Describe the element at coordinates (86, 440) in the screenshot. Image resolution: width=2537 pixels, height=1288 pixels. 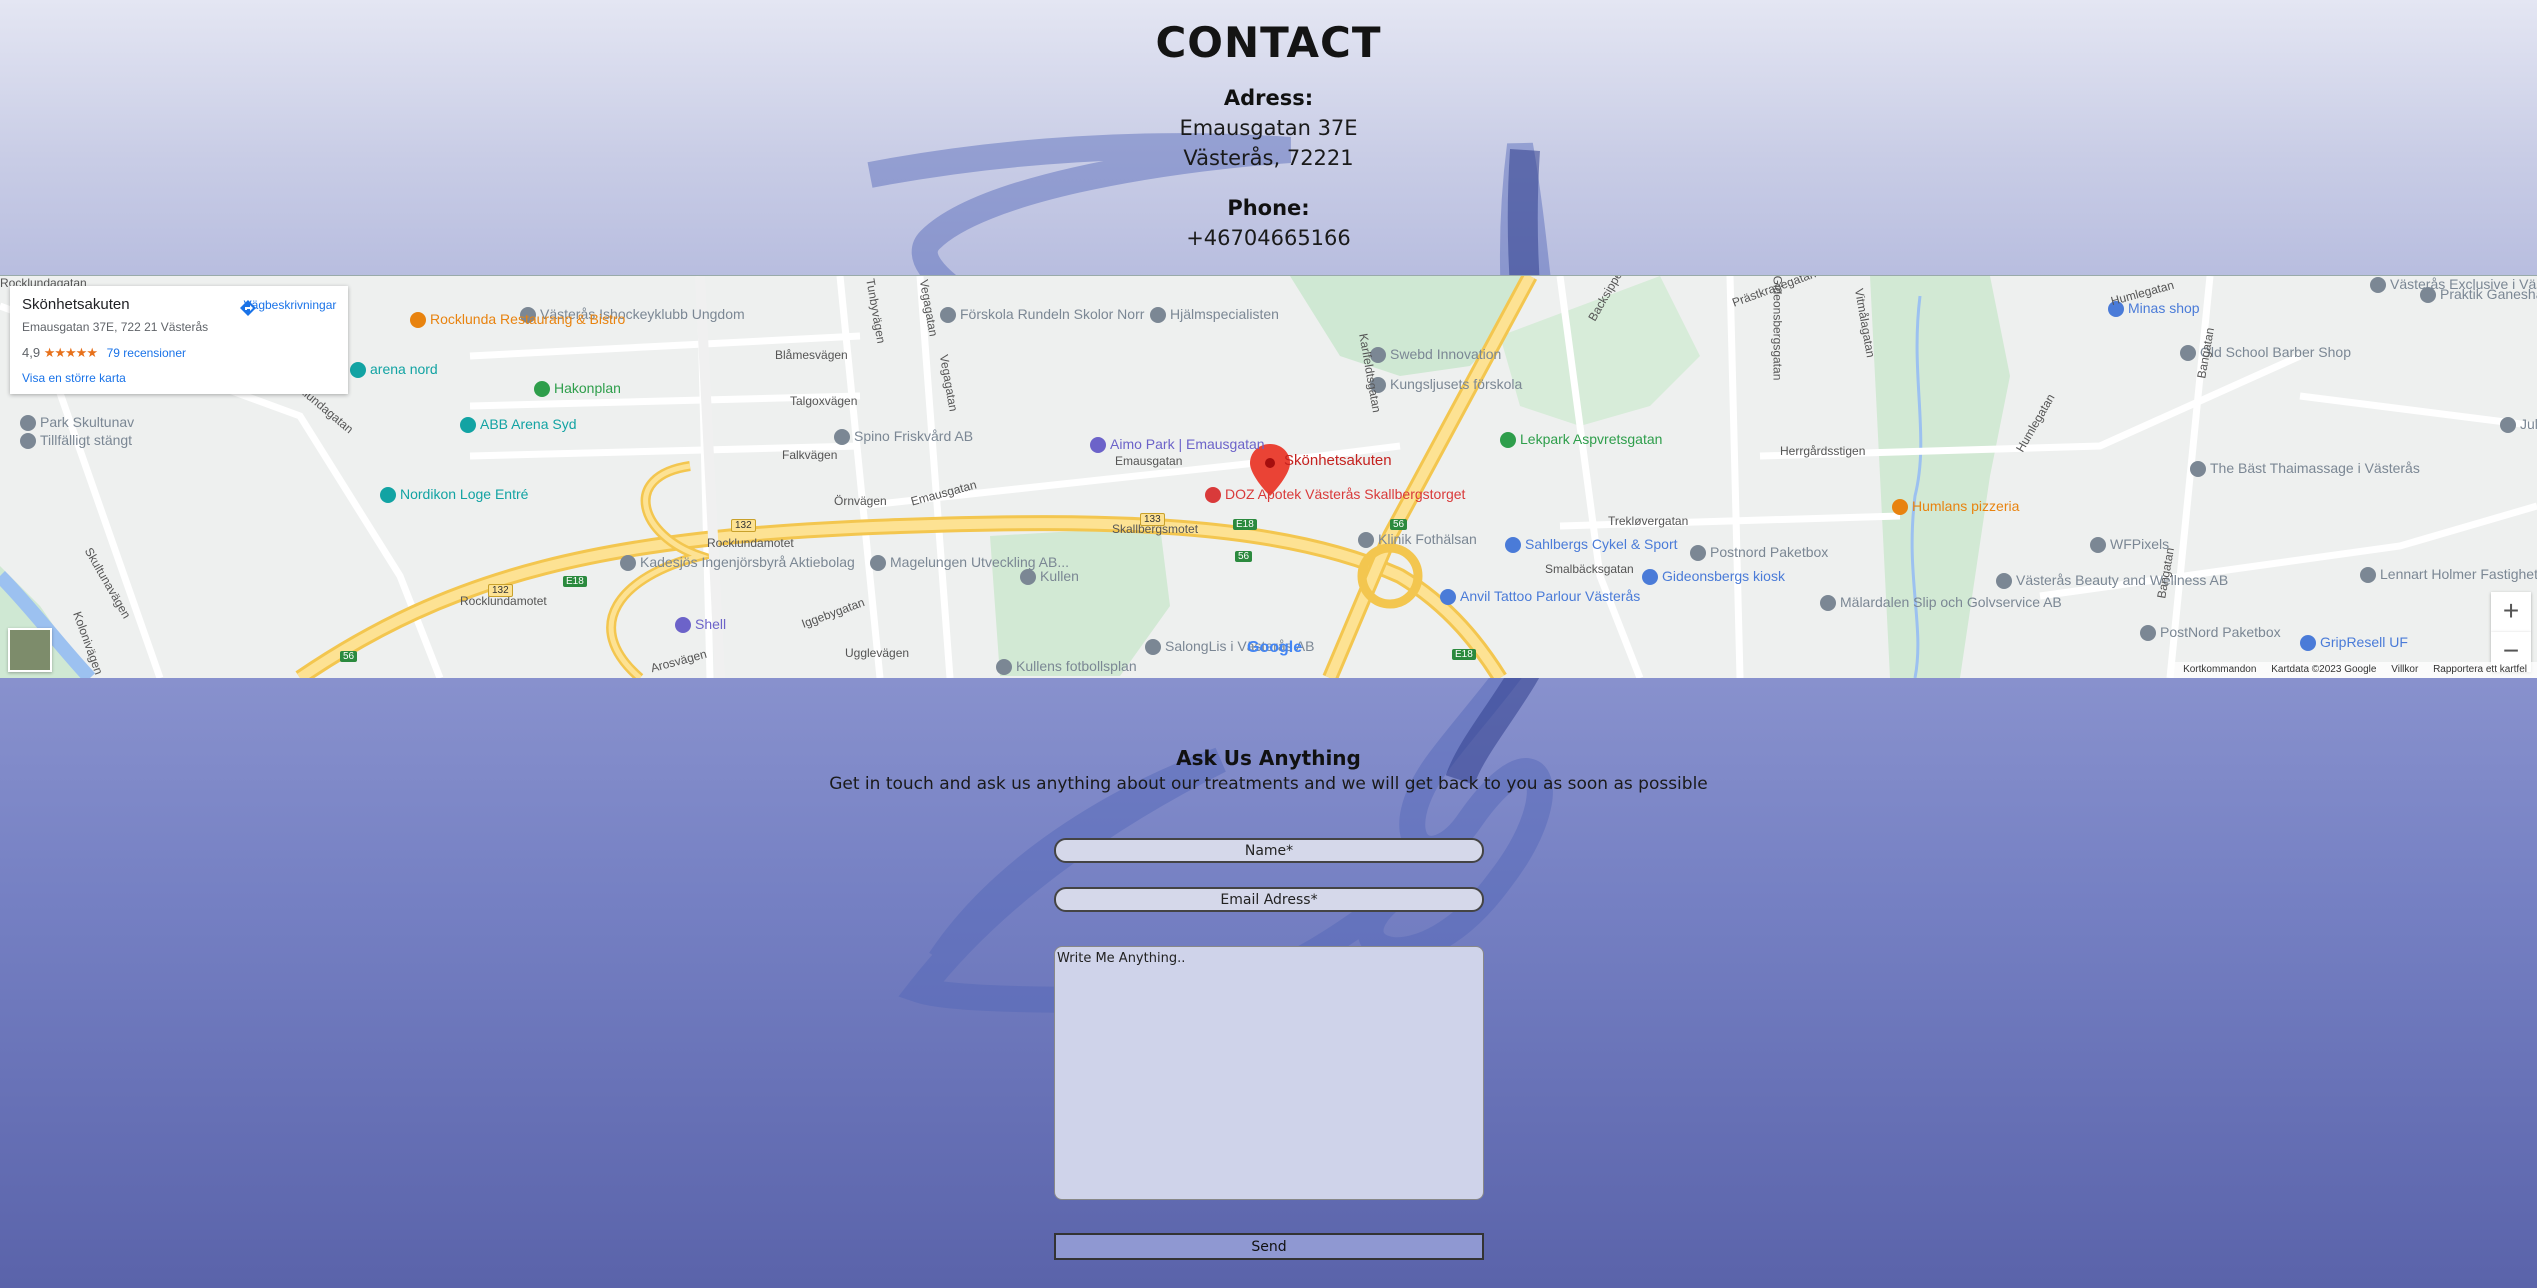
I see `poi-label: Tillfälligt stängt` at that location.